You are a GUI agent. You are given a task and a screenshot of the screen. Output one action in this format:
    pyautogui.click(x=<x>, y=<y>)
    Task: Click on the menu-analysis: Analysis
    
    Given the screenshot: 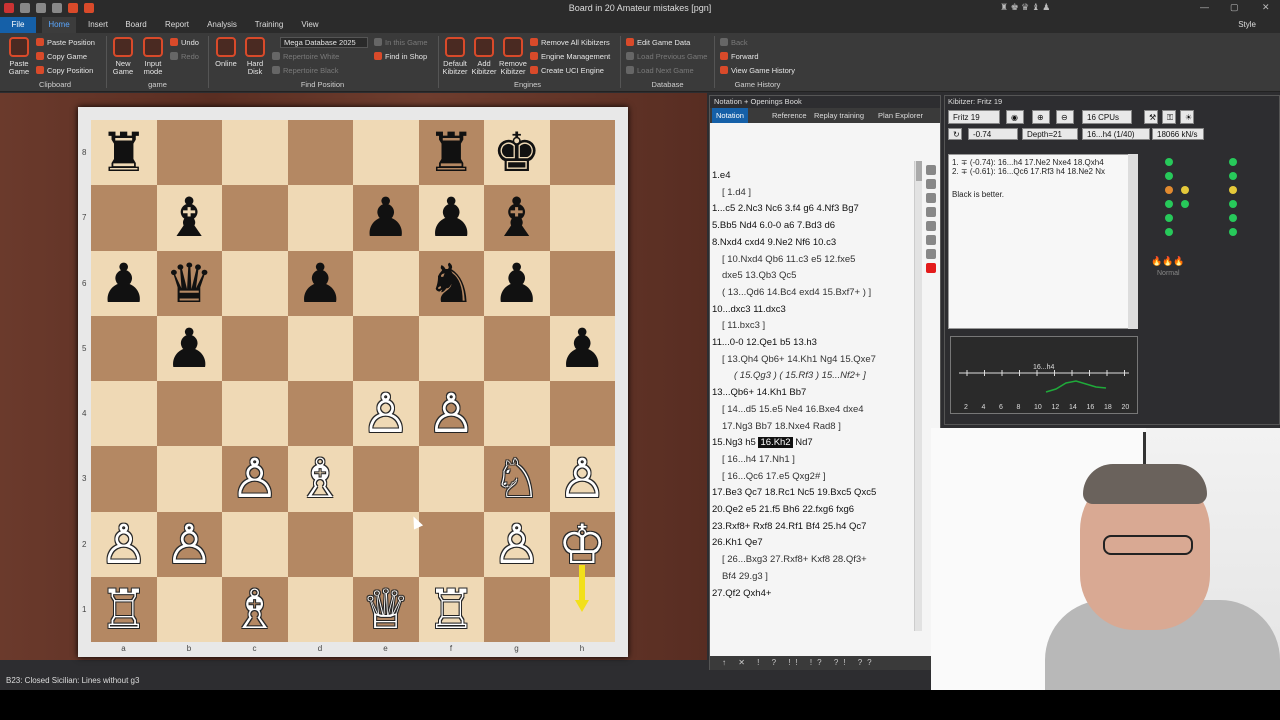 What is the action you would take?
    pyautogui.click(x=222, y=25)
    